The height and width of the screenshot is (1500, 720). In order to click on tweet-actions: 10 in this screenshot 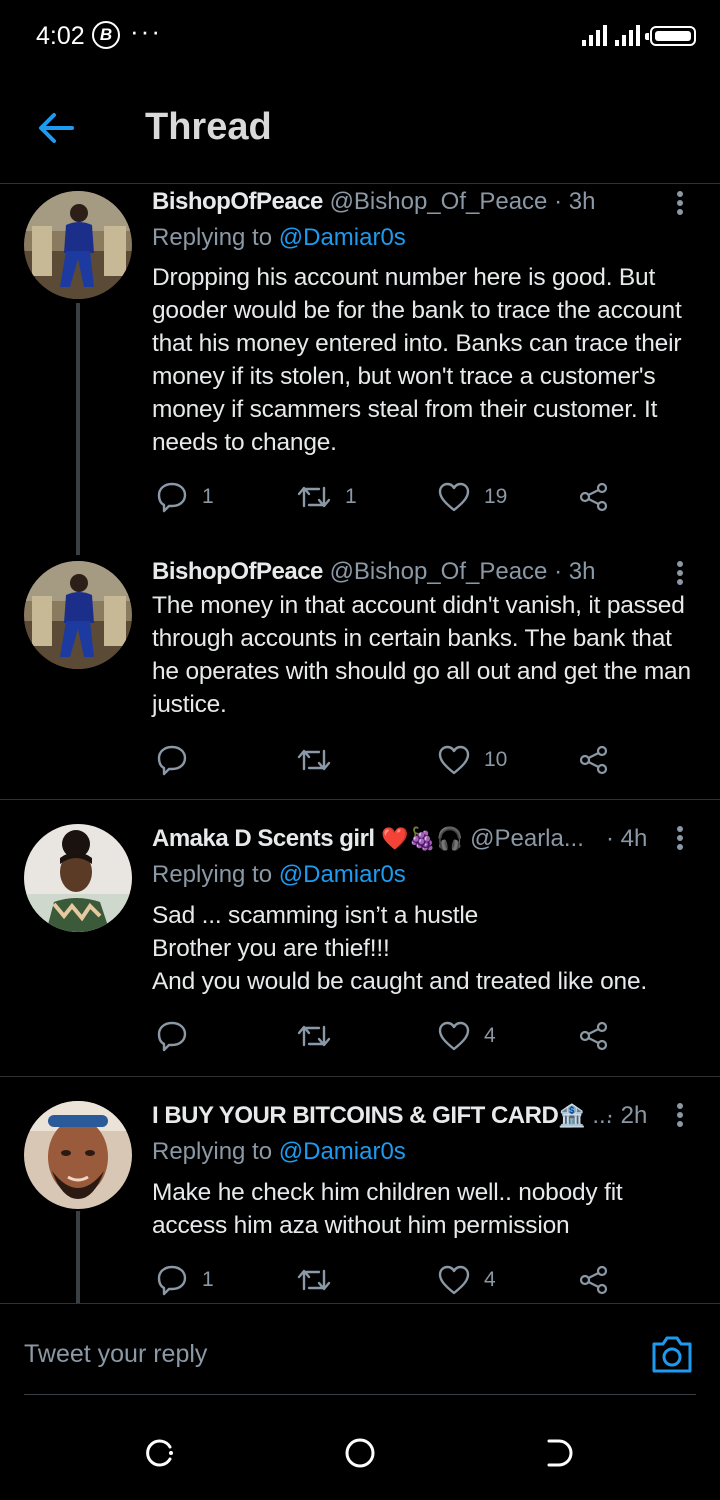, I will do `click(412, 760)`.